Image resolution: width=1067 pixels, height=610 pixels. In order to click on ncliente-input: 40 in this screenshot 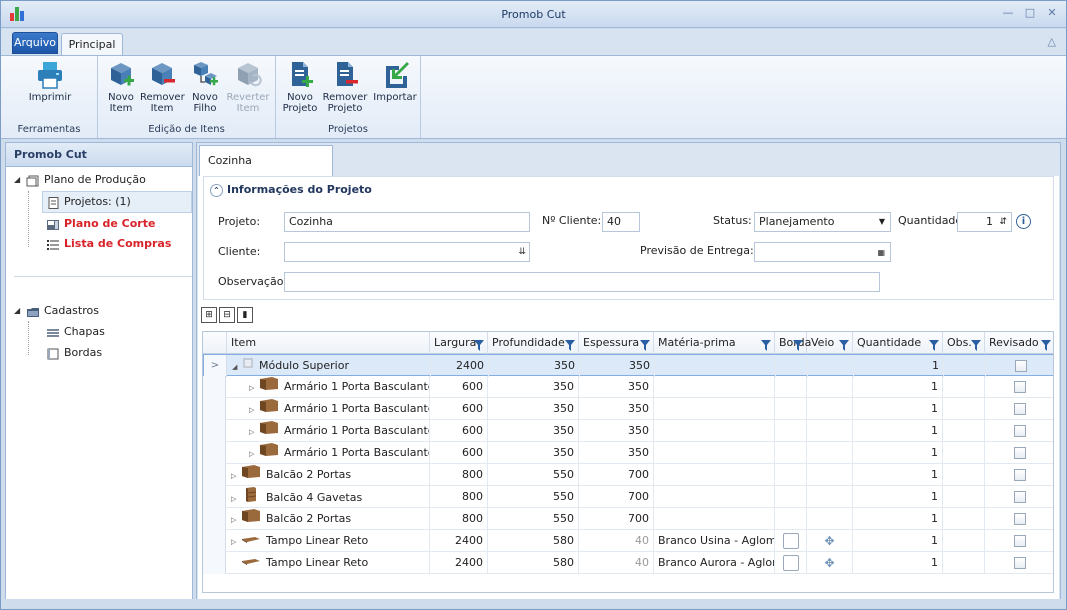, I will do `click(621, 222)`.